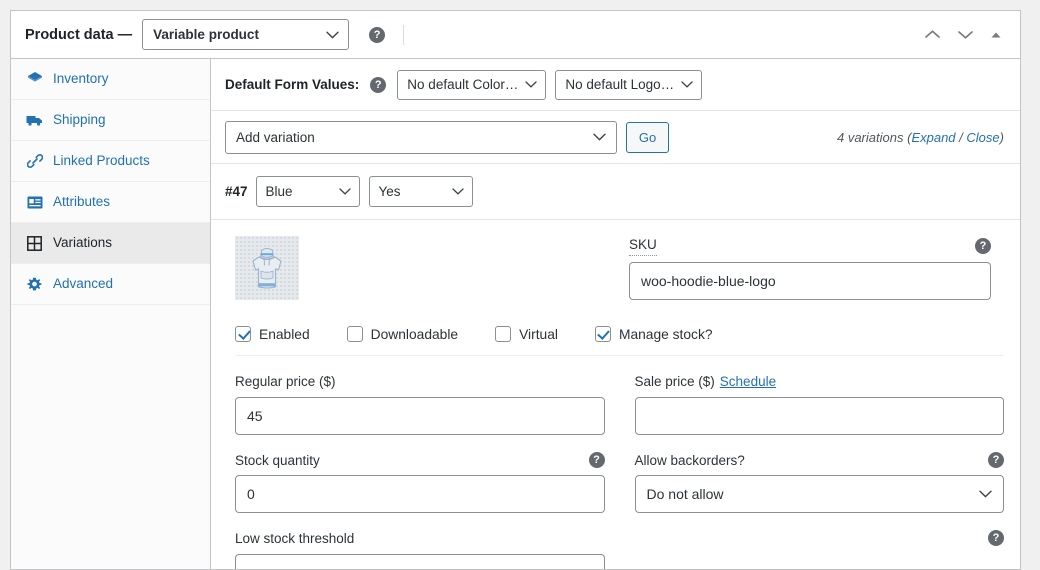  Describe the element at coordinates (34, 79) in the screenshot. I see `archive-icon` at that location.